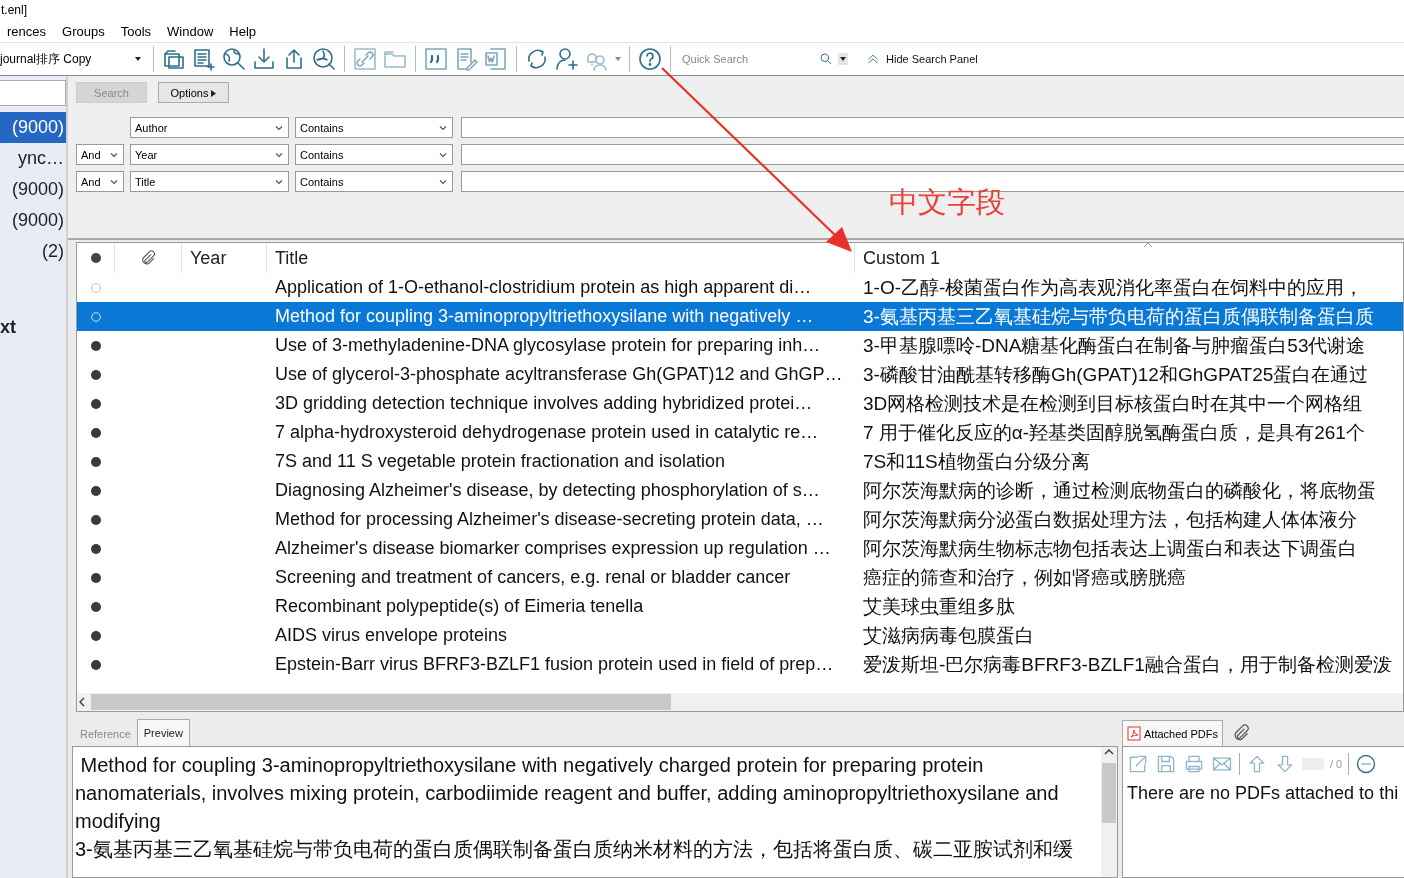 The image size is (1404, 878). What do you see at coordinates (208, 258) in the screenshot?
I see `column-header: Year` at bounding box center [208, 258].